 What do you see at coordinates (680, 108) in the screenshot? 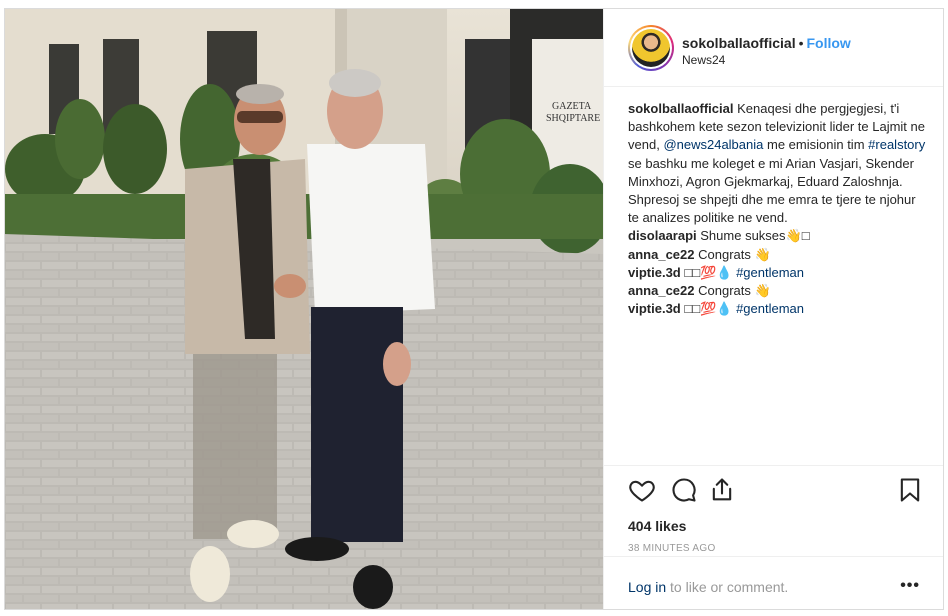
I see `caption-username: sokolballaofficial` at bounding box center [680, 108].